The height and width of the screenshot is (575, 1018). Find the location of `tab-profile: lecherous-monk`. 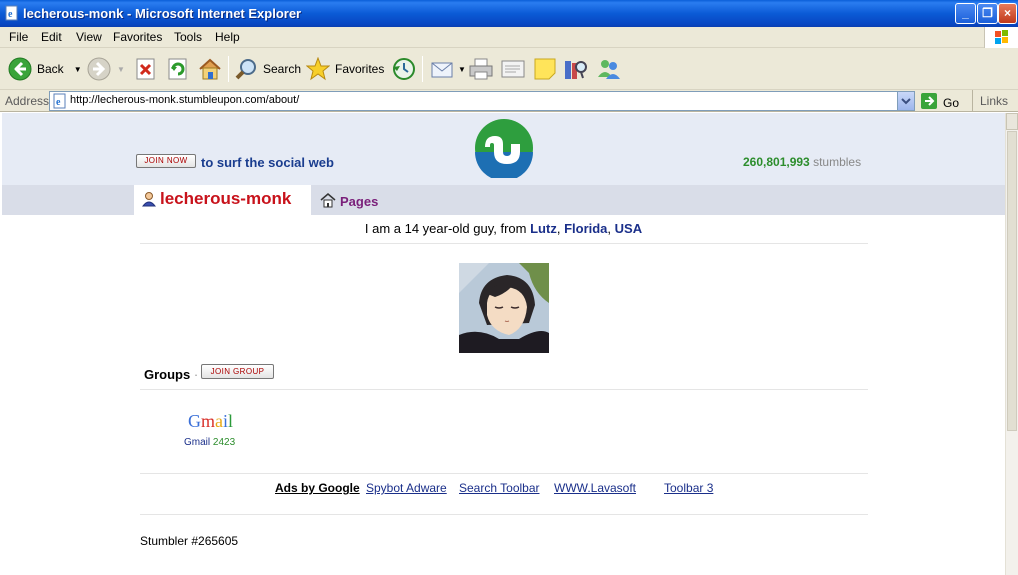

tab-profile: lecherous-monk is located at coordinates (222, 200).